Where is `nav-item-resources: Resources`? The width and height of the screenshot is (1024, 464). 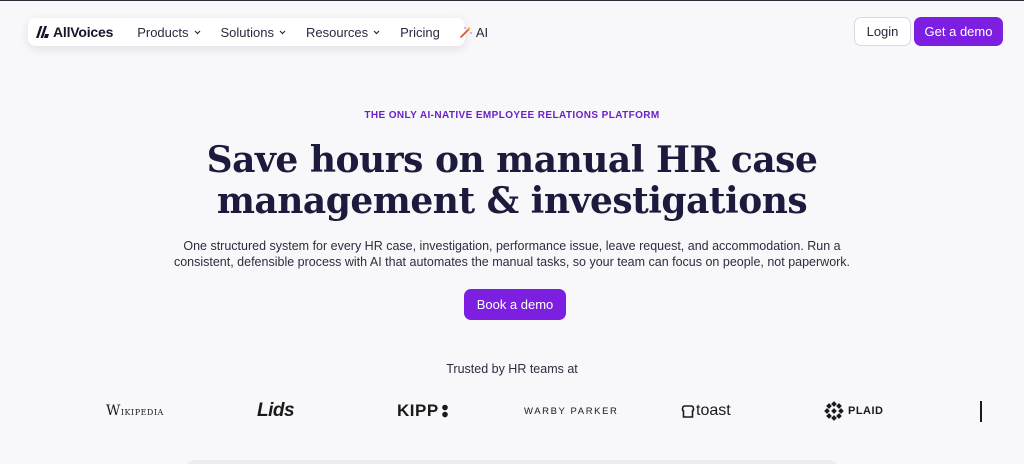
nav-item-resources: Resources is located at coordinates (343, 32).